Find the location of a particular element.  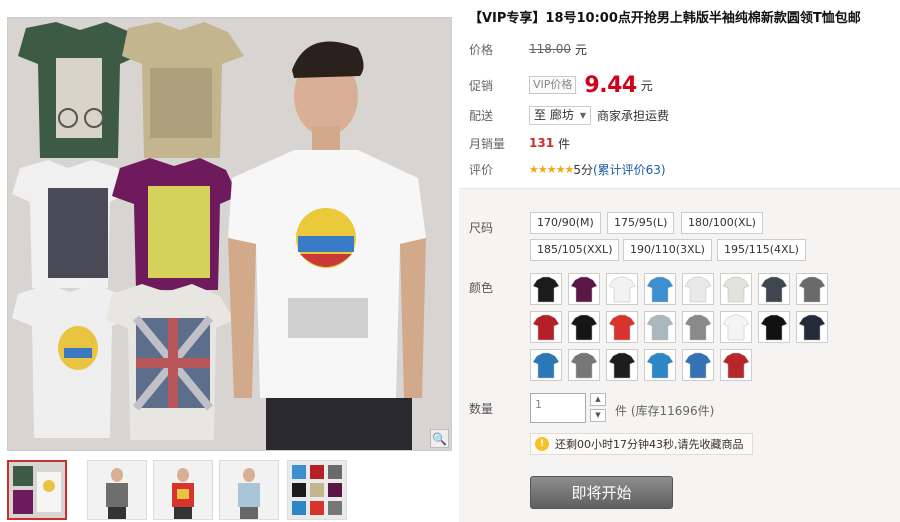

rating-label: 评价 is located at coordinates (481, 169).